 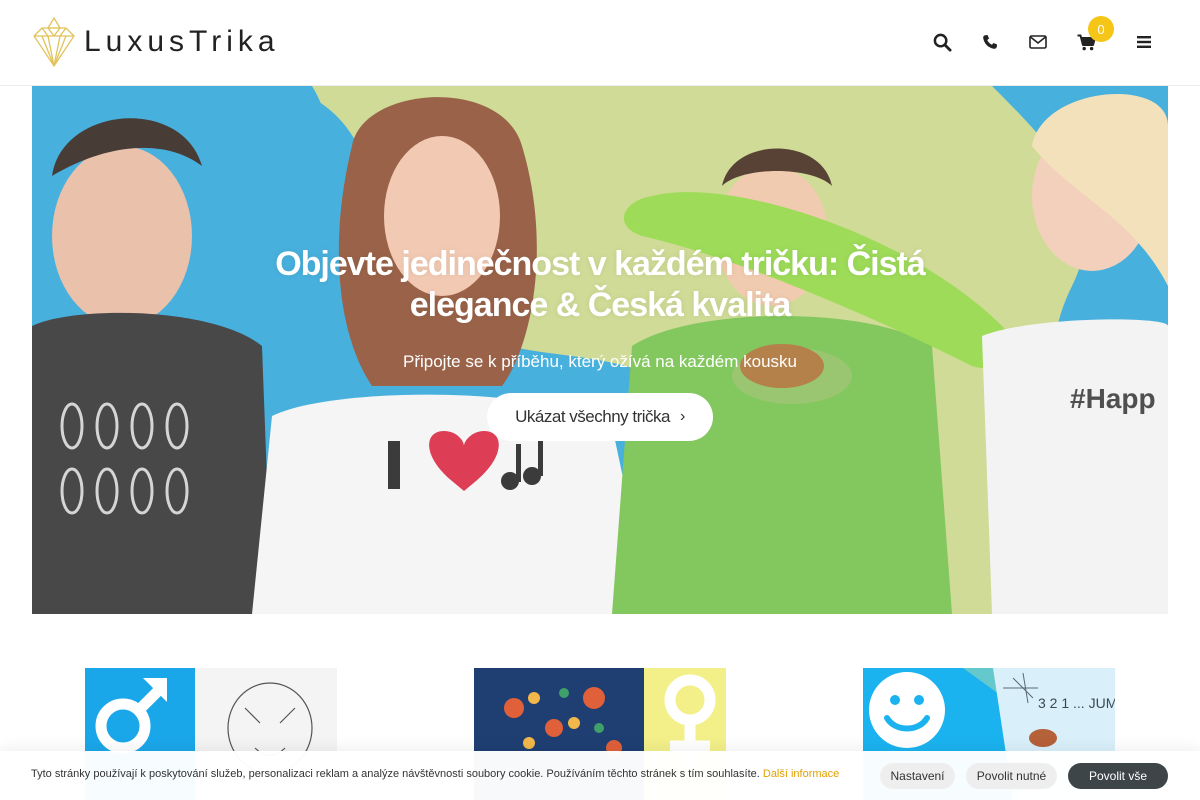 I want to click on search-button, so click(x=942, y=42).